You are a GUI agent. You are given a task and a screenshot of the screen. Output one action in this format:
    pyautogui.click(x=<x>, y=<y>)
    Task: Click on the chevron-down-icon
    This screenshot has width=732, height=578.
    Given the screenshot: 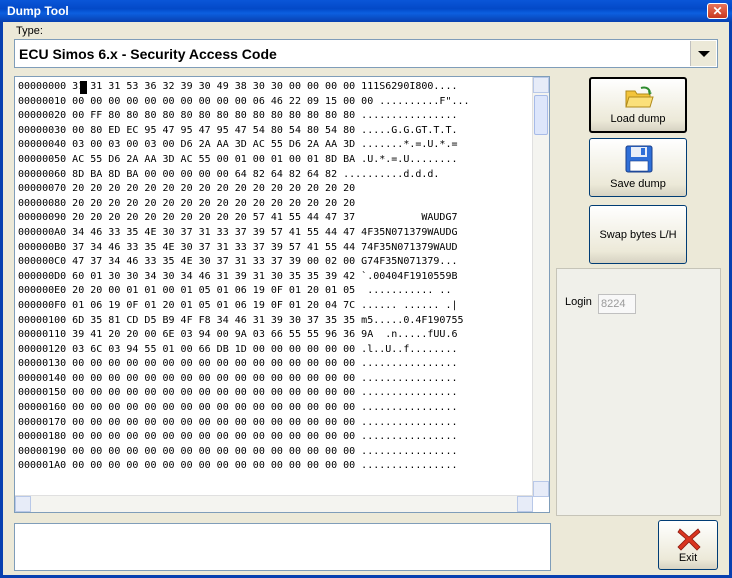 What is the action you would take?
    pyautogui.click(x=703, y=53)
    